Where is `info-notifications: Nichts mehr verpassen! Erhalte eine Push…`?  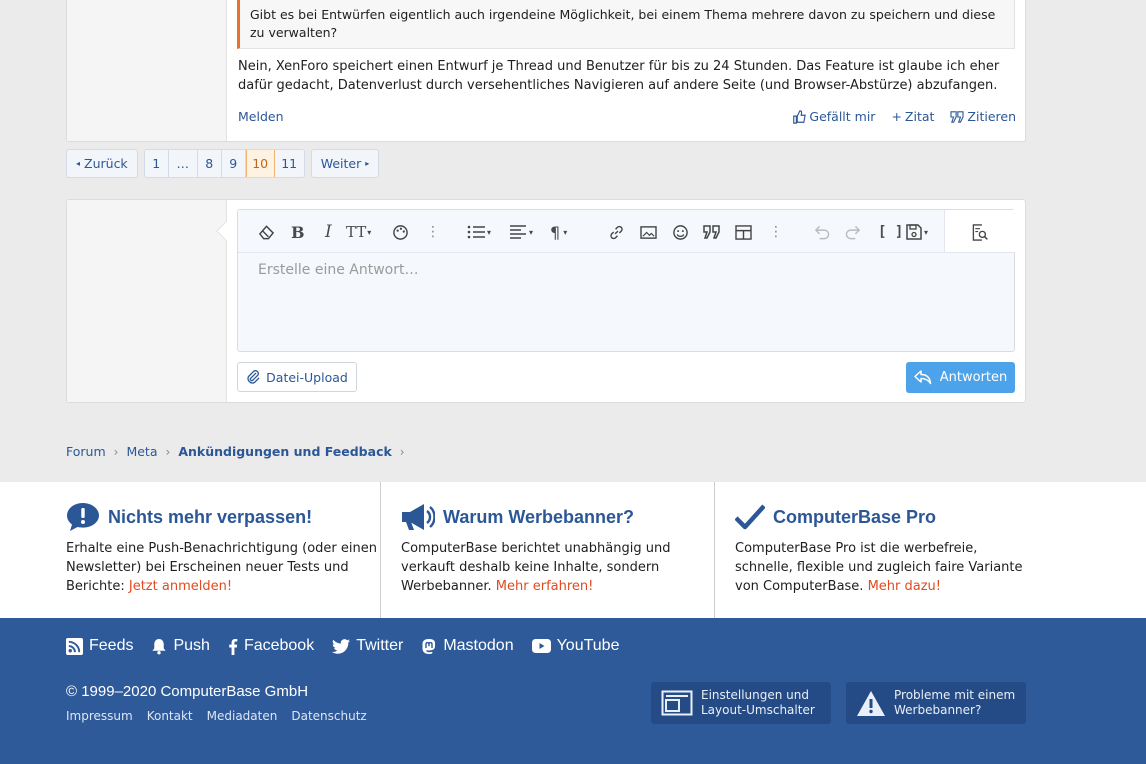 info-notifications: Nichts mehr verpassen! Erhalte eine Push… is located at coordinates (222, 550).